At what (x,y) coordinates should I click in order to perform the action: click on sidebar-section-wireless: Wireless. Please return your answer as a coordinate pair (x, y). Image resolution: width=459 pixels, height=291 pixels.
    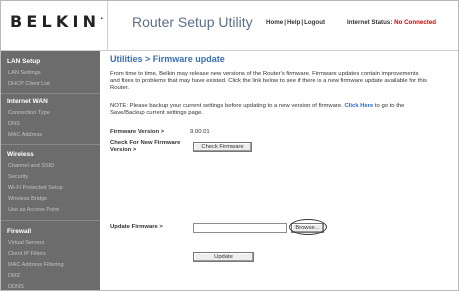
    Looking at the image, I should click on (20, 154).